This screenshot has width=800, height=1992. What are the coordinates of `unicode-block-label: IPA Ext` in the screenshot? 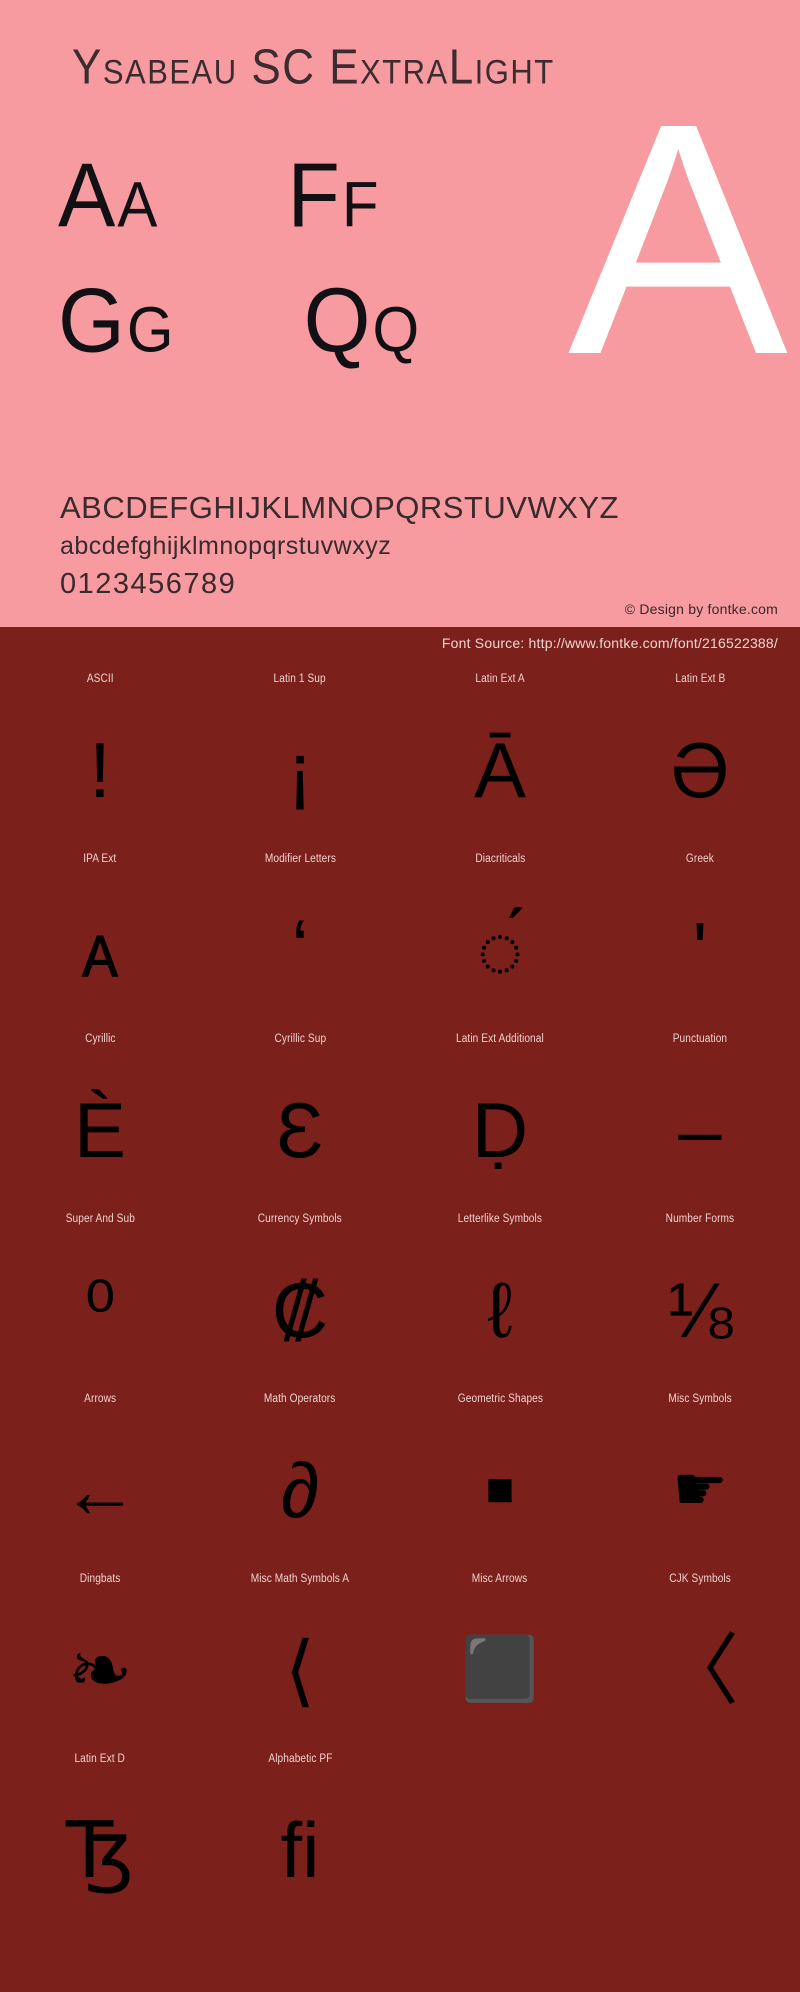 It's located at (100, 859).